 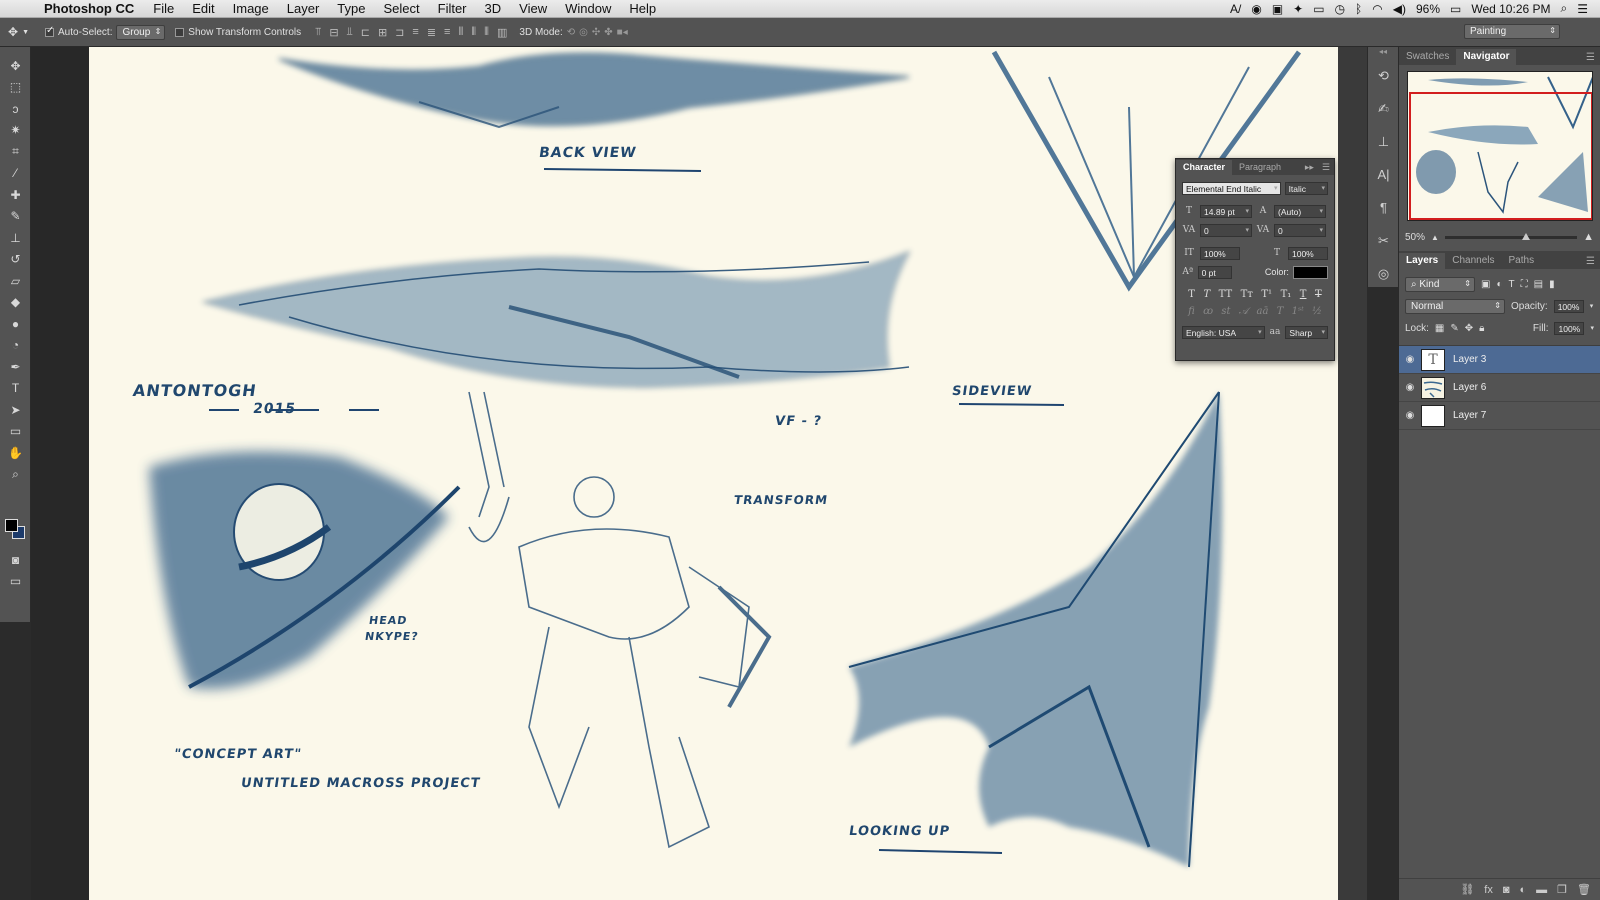 I want to click on history-panel-icon: ⟲, so click(x=1383, y=75).